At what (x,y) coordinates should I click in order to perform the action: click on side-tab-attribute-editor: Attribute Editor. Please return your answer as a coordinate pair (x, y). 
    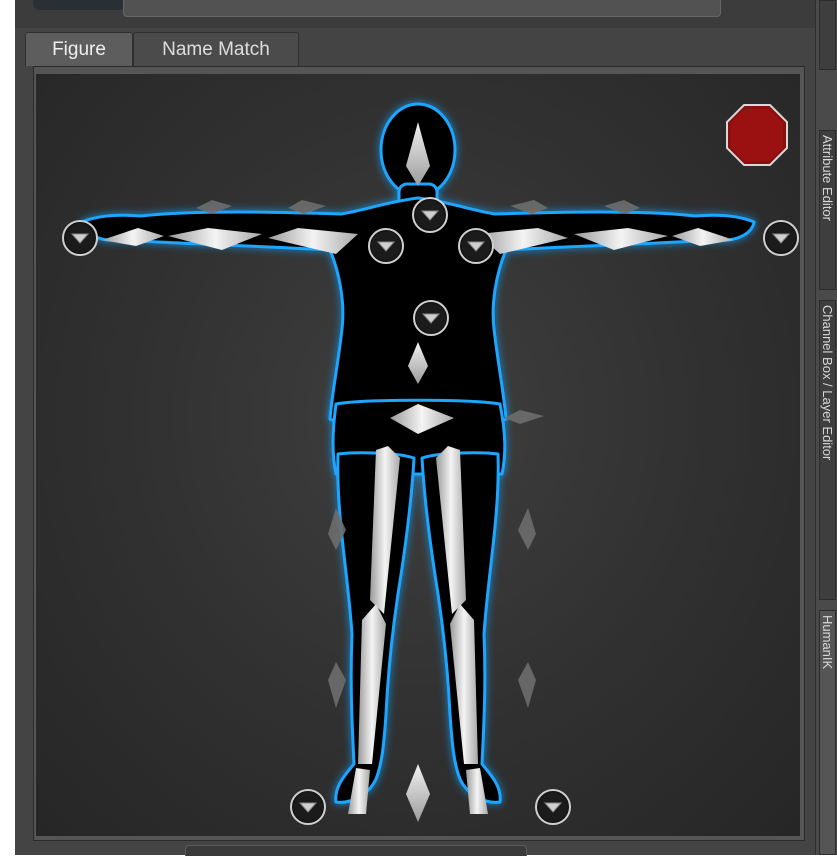
    Looking at the image, I should click on (827, 210).